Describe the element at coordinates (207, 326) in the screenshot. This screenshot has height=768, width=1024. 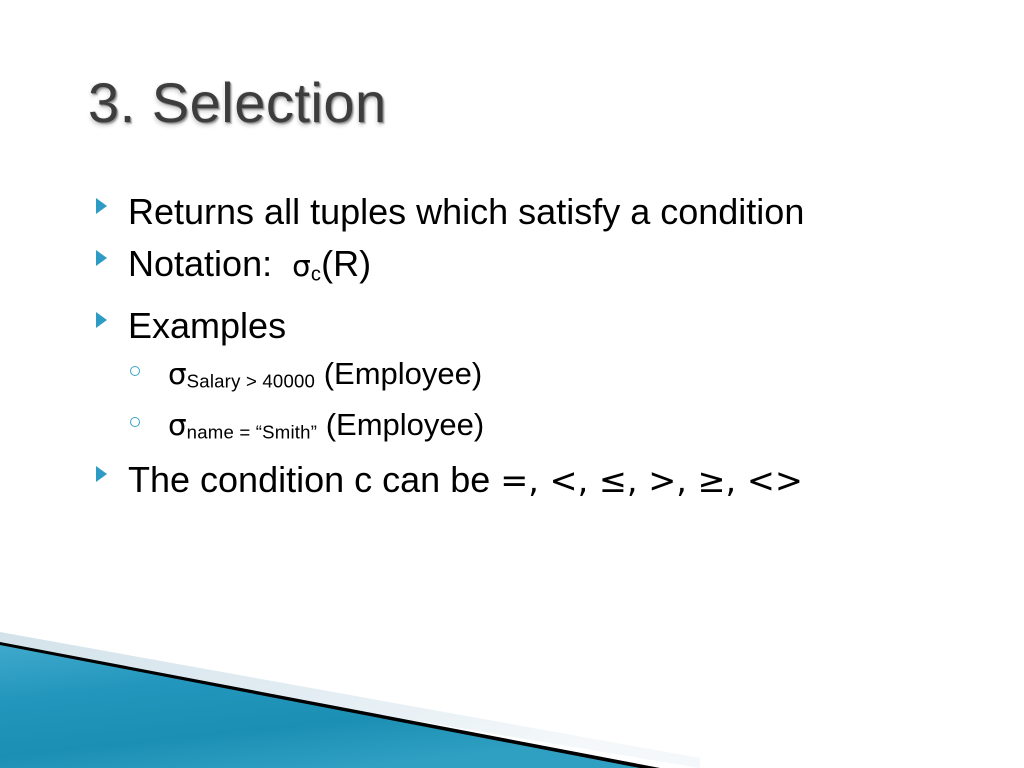
I see `bullet-text: Examples` at that location.